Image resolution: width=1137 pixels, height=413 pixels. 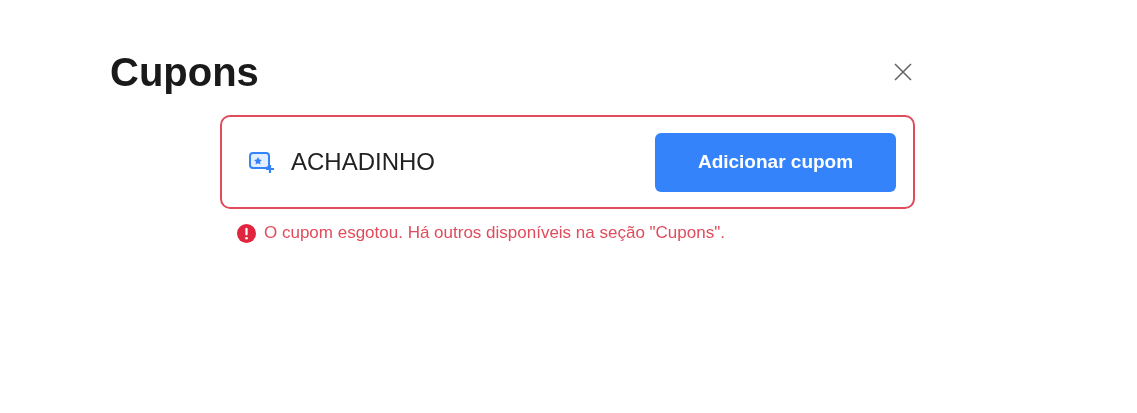 I want to click on coupon-input: ACHADINHO, so click(x=472, y=162).